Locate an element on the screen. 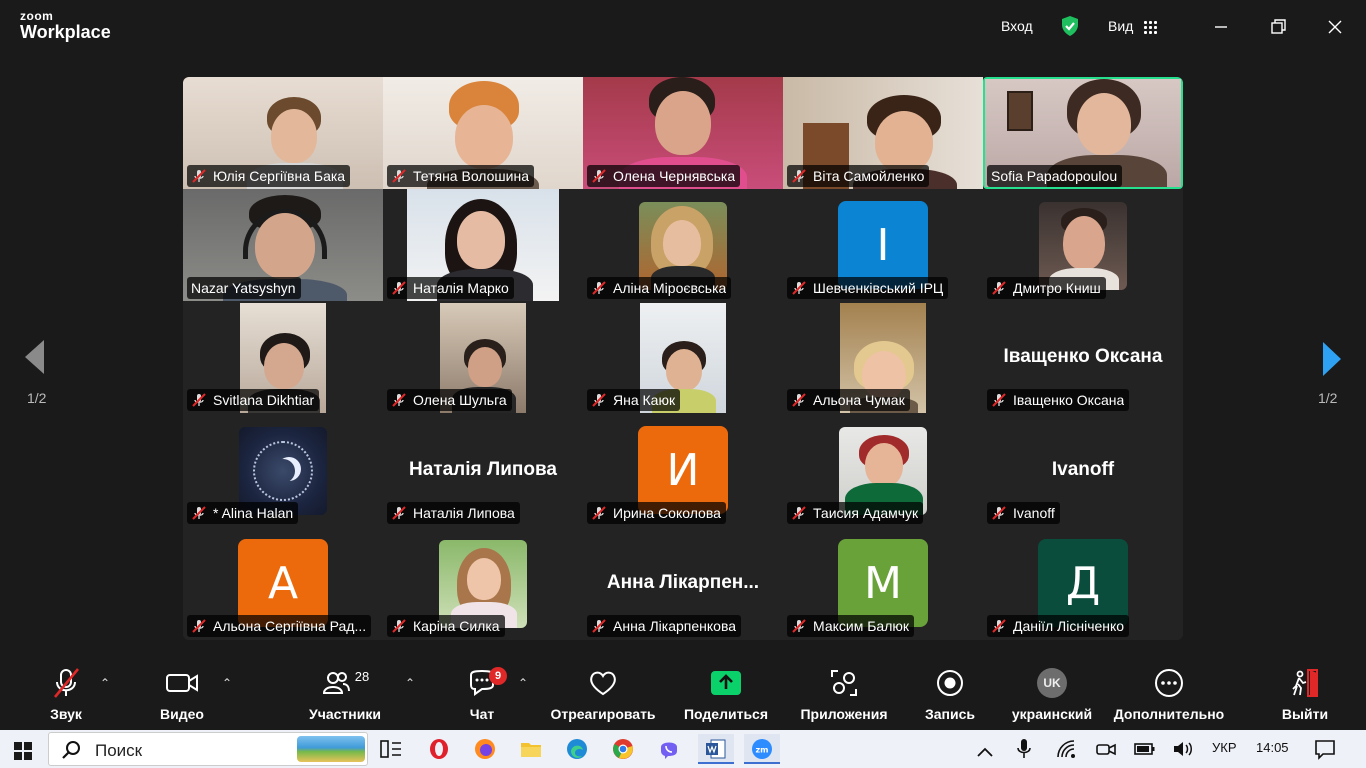 This screenshot has width=1366, height=768. participant-tile: Наталія Липова Наталія Липова is located at coordinates (483, 470).